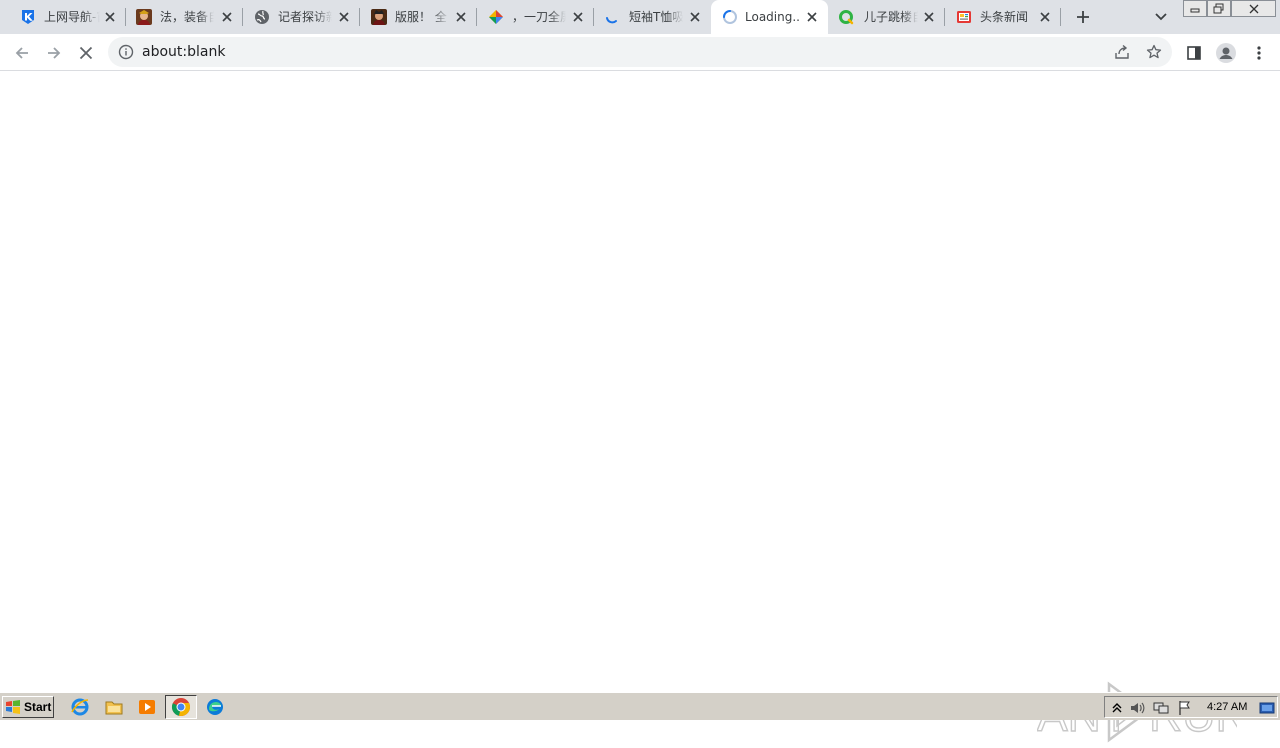  I want to click on colorful-diamond-icon, so click(496, 17).